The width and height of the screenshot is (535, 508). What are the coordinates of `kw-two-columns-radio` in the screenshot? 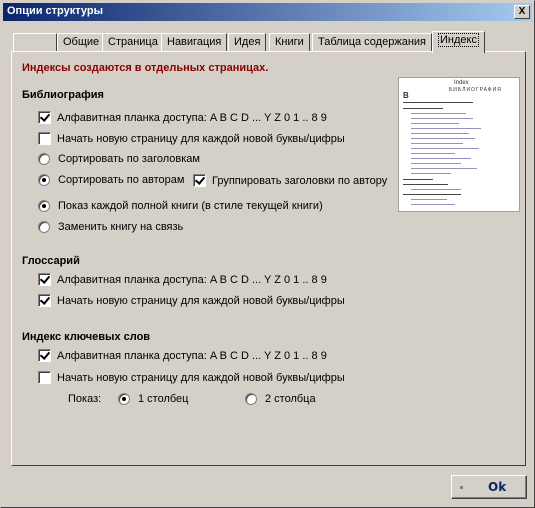 It's located at (251, 399).